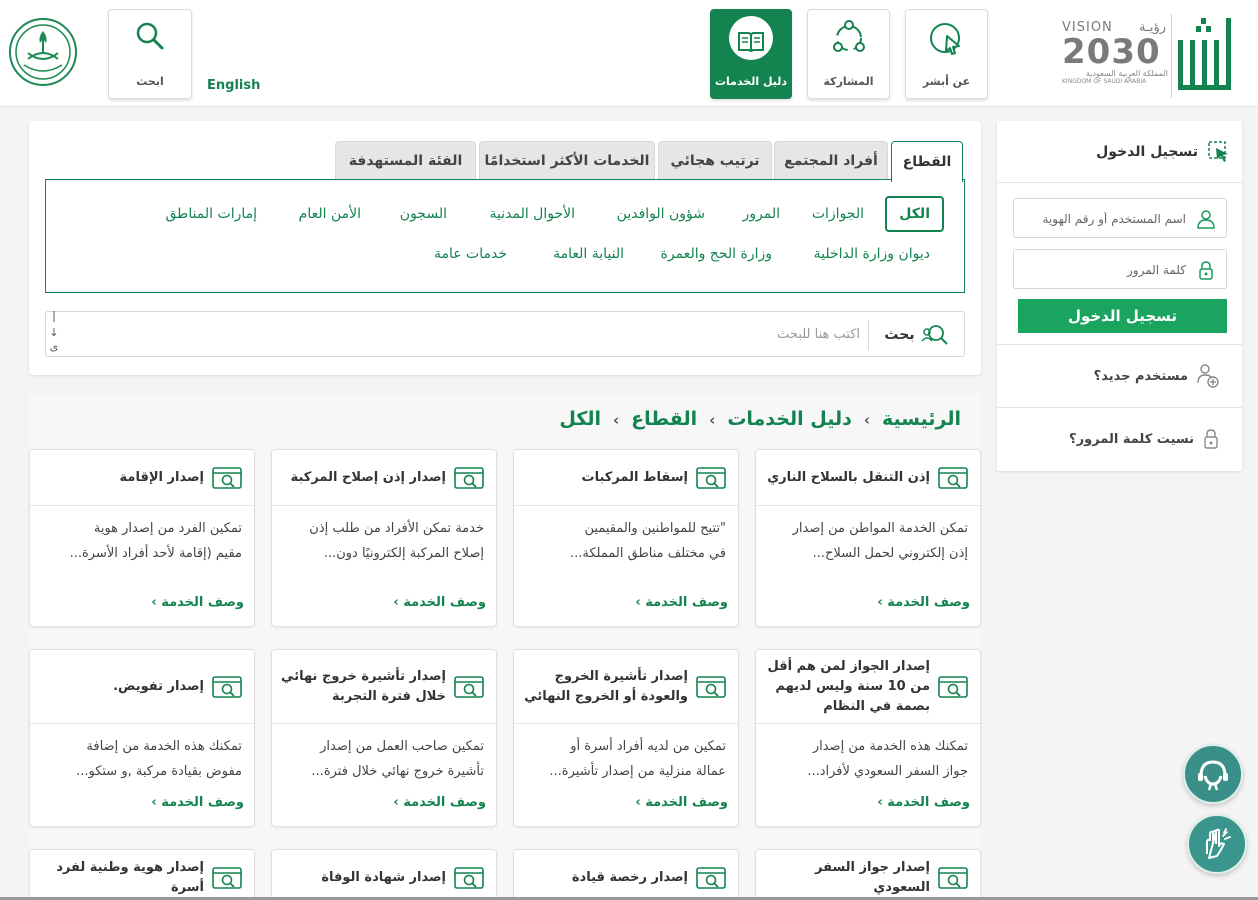 The height and width of the screenshot is (900, 1258). I want to click on service-card: إصدار هوية وطنية لفرد أسرة, so click(142, 874).